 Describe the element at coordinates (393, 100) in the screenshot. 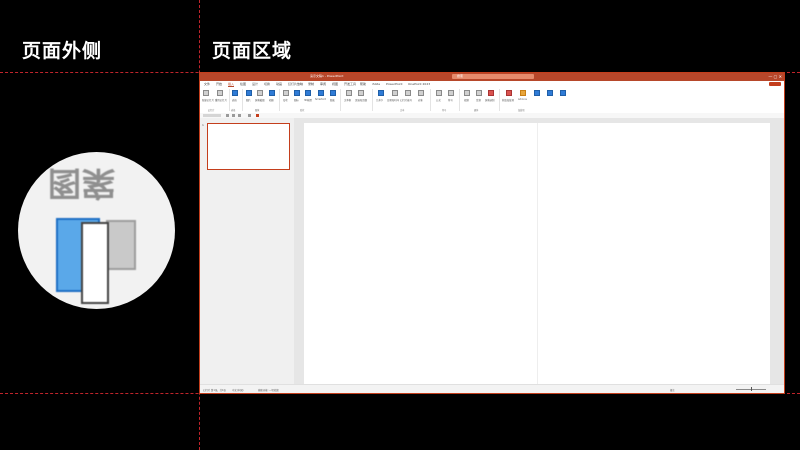

I see `ribbon-item-datetime: 日期和时间` at that location.